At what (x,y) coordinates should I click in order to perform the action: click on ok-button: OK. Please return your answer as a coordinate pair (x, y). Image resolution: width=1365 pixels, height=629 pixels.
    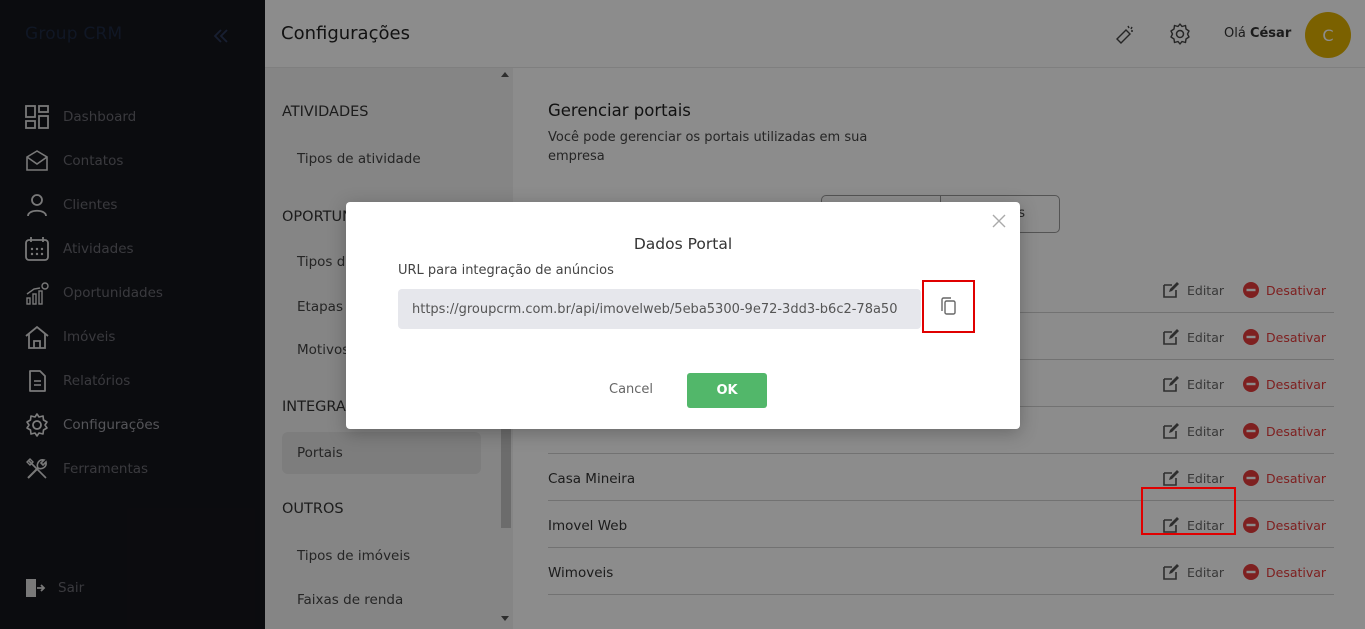
    Looking at the image, I should click on (727, 390).